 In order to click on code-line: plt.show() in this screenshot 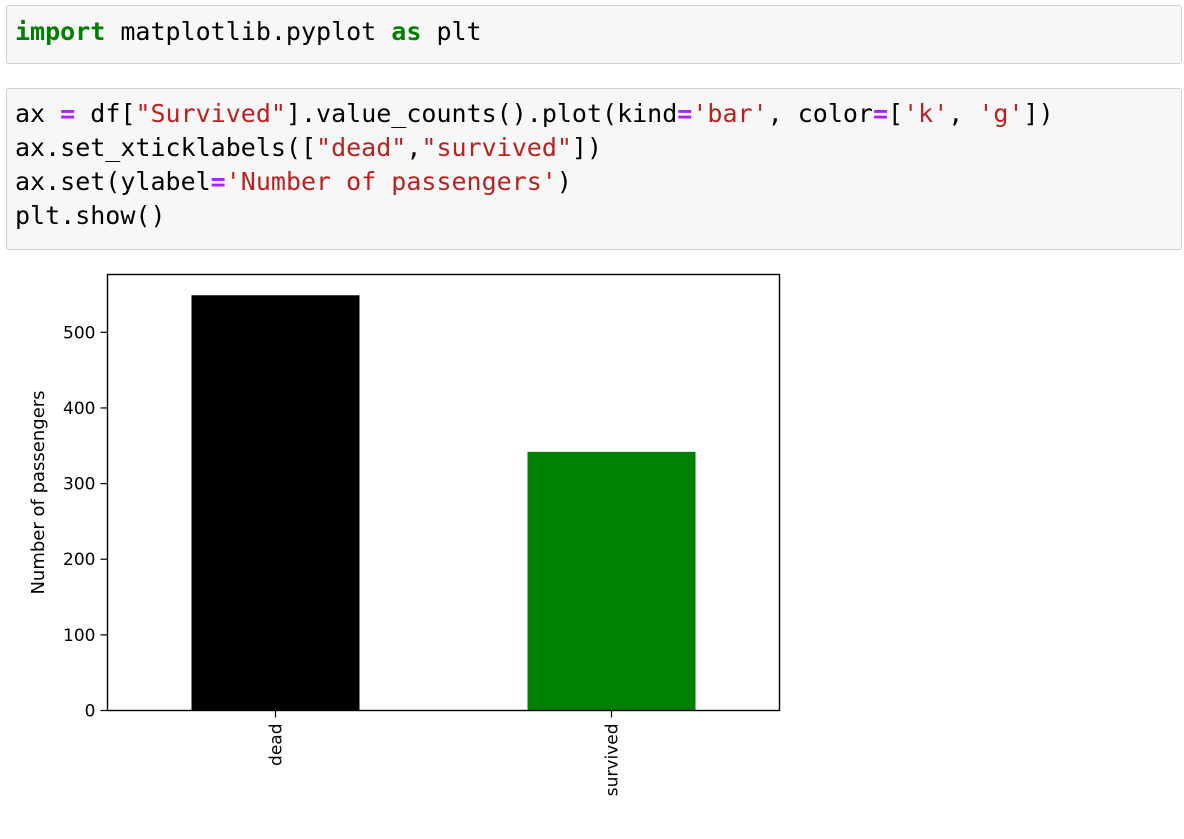, I will do `click(90, 216)`.